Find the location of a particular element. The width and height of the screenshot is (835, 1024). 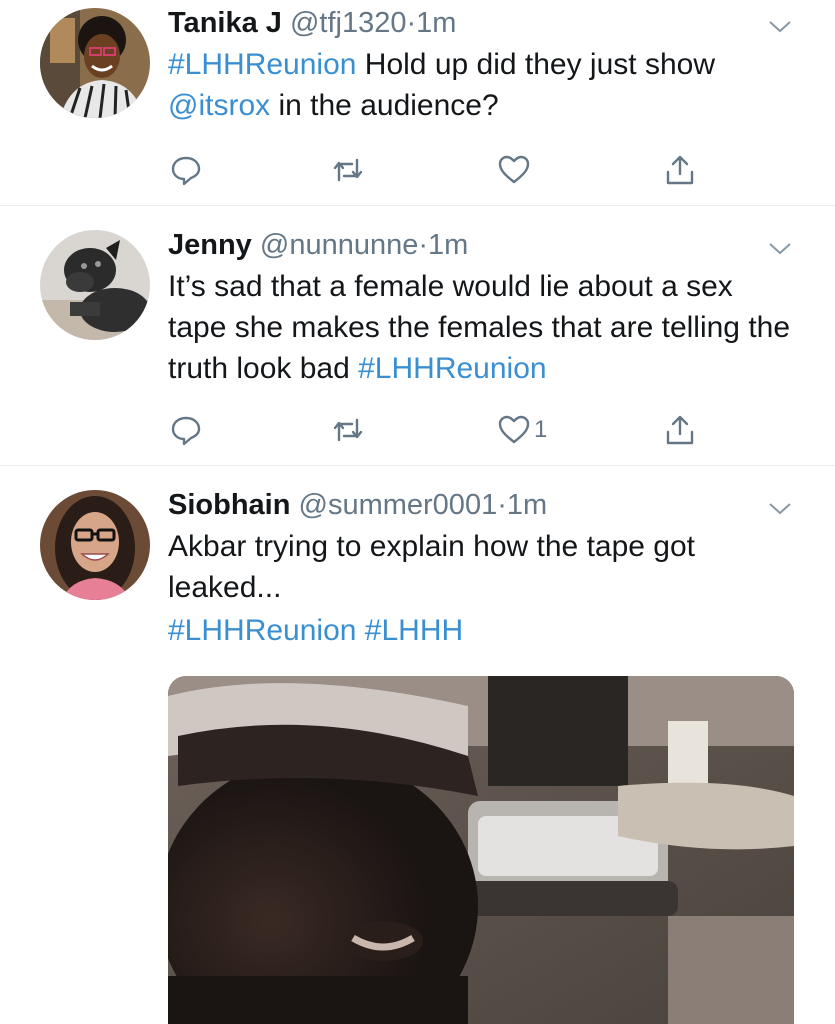

display-name: Siobhain is located at coordinates (229, 505).